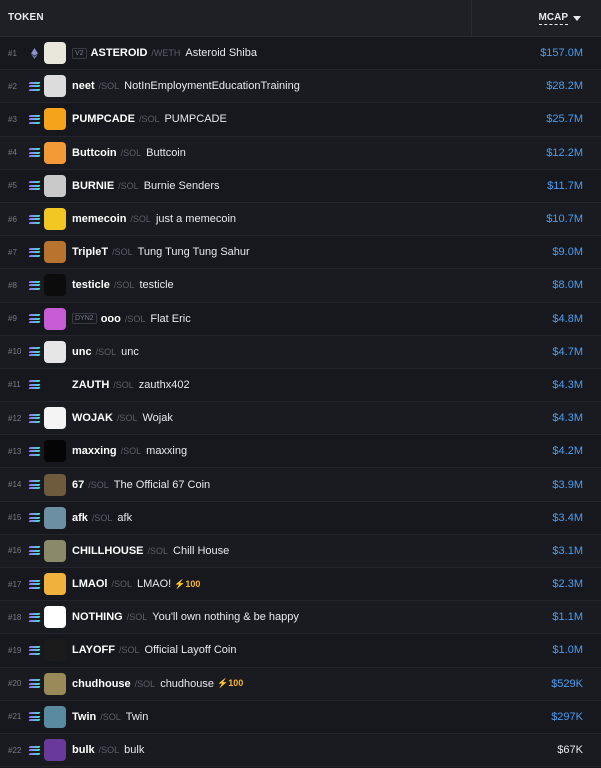 The height and width of the screenshot is (768, 601). What do you see at coordinates (212, 86) in the screenshot?
I see `token-name: NotInEmploymentEducationTraining` at bounding box center [212, 86].